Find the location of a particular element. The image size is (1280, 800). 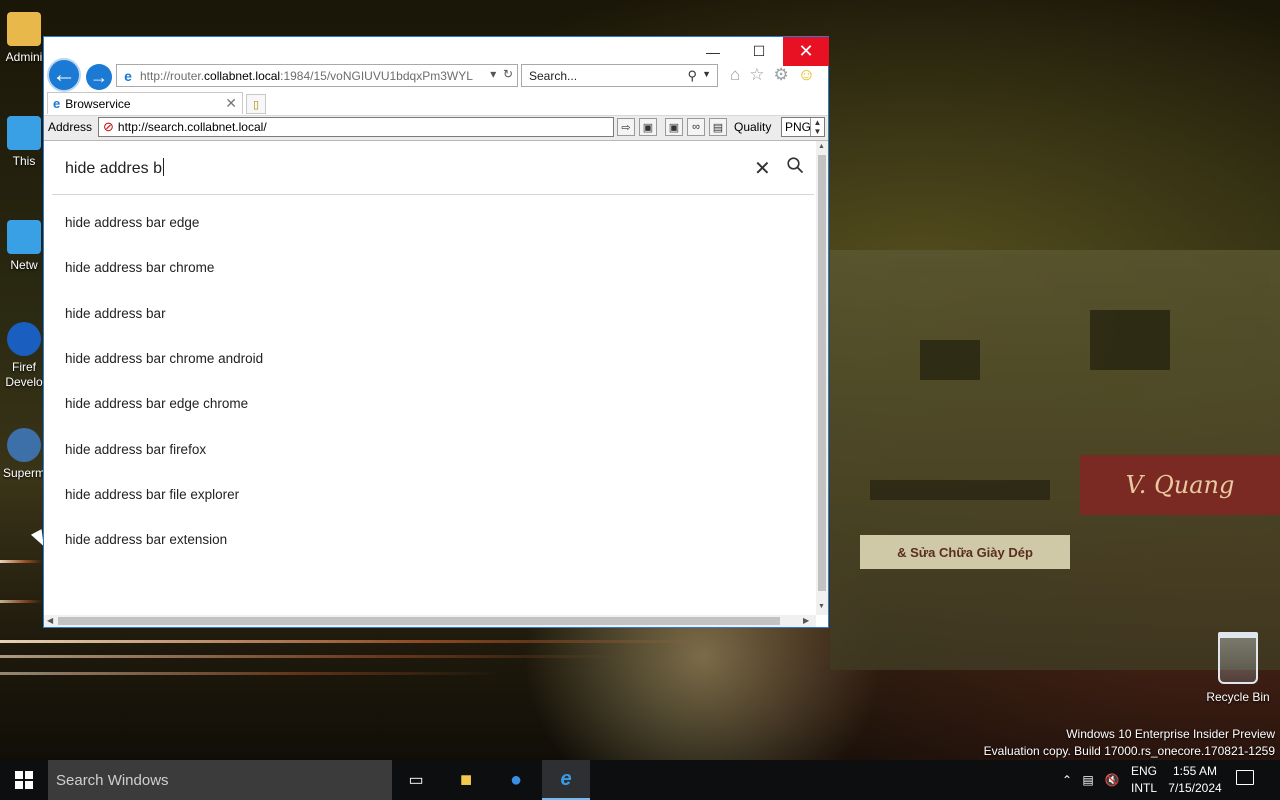

home-icon: ⌂ is located at coordinates (735, 75).